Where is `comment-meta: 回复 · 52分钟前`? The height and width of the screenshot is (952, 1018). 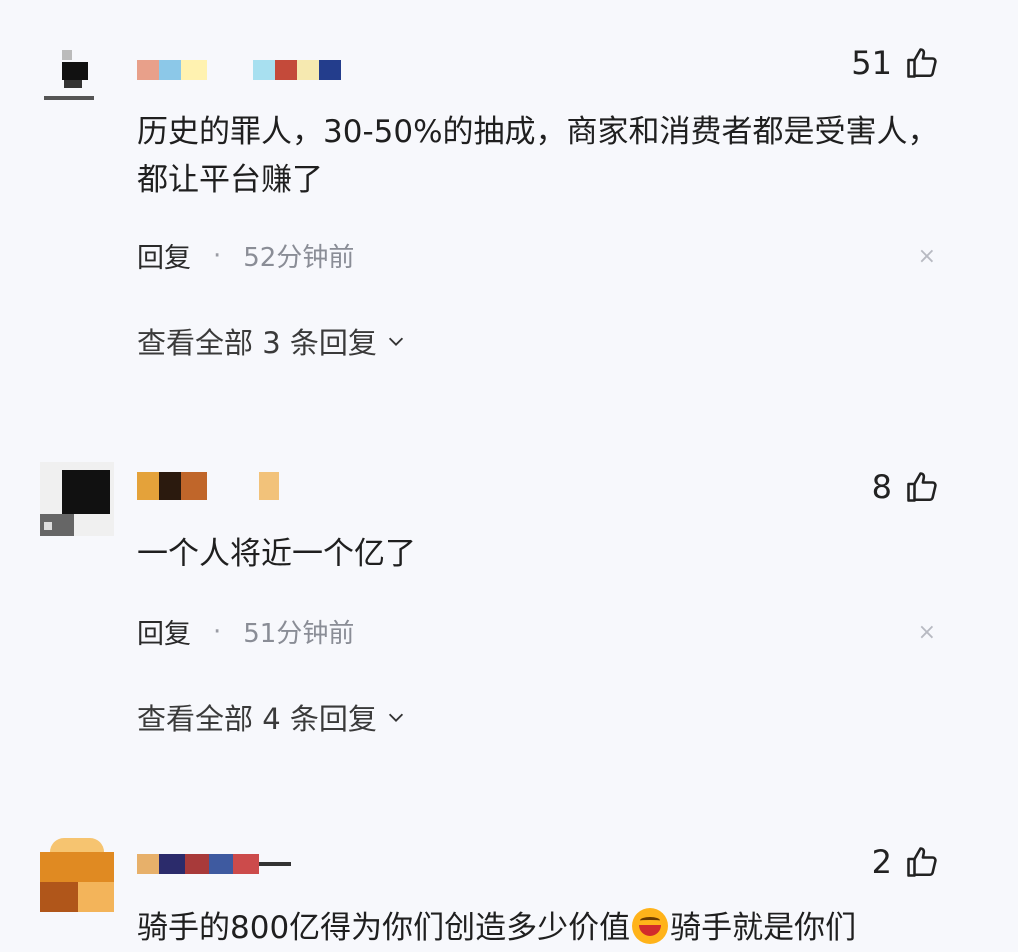 comment-meta: 回复 · 52分钟前 is located at coordinates (245, 255).